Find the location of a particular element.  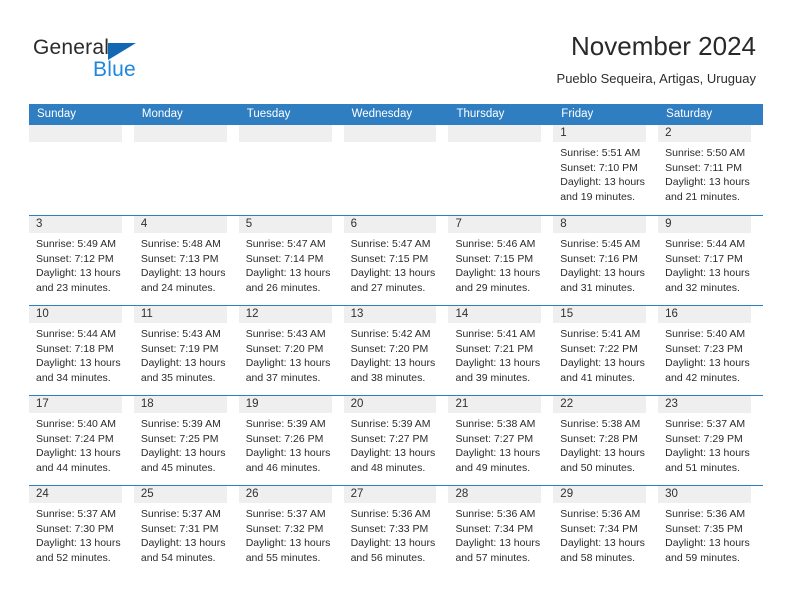

day-detail-line: and 39 minutes. is located at coordinates (493, 377).